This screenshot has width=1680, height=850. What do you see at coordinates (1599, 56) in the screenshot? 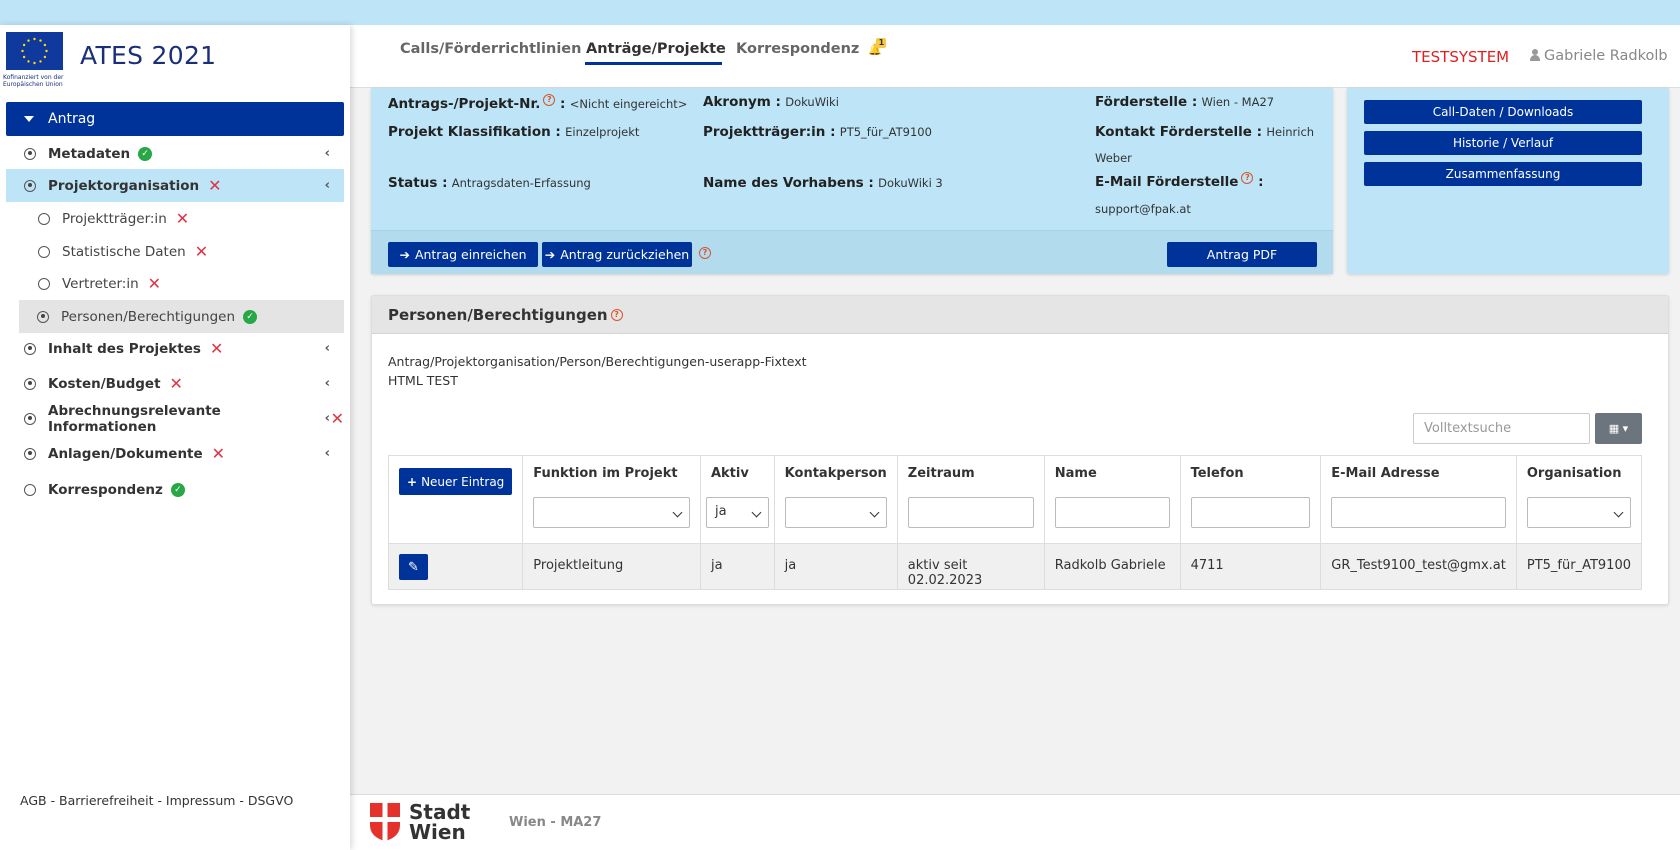
I see `user-menu: Gabriele Radkolb` at bounding box center [1599, 56].